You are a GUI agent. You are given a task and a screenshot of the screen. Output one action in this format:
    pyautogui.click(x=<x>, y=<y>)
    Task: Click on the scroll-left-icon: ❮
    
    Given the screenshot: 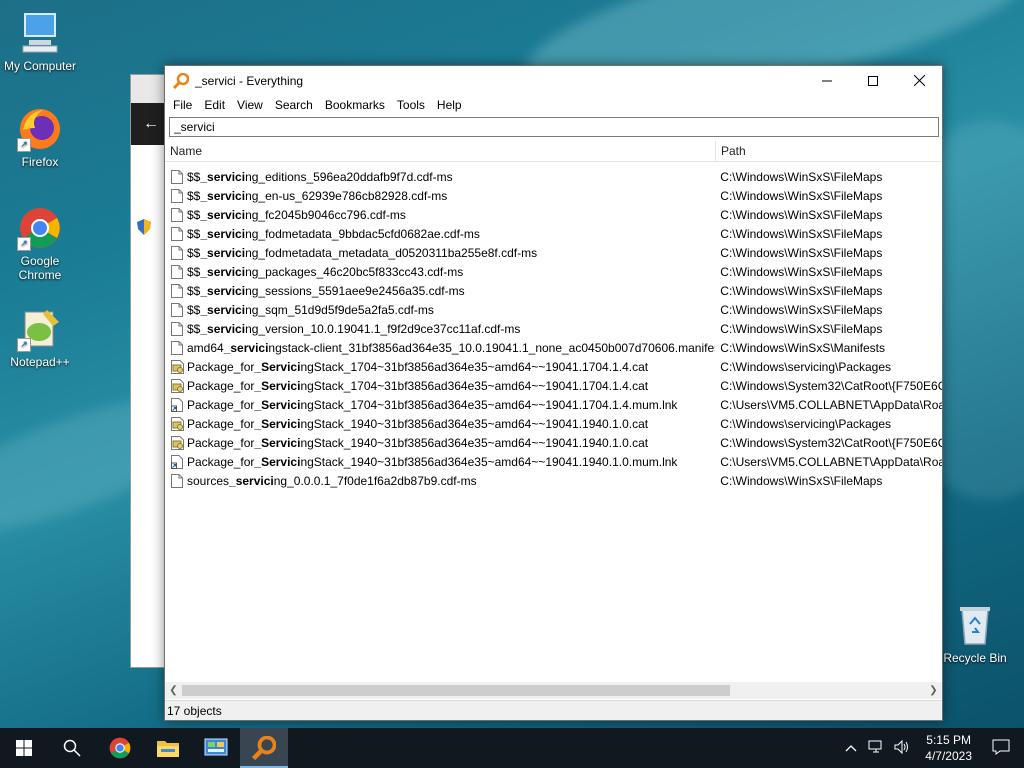 What is the action you would take?
    pyautogui.click(x=173, y=690)
    